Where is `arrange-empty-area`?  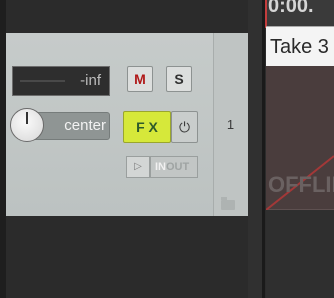 arrange-empty-area is located at coordinates (300, 254).